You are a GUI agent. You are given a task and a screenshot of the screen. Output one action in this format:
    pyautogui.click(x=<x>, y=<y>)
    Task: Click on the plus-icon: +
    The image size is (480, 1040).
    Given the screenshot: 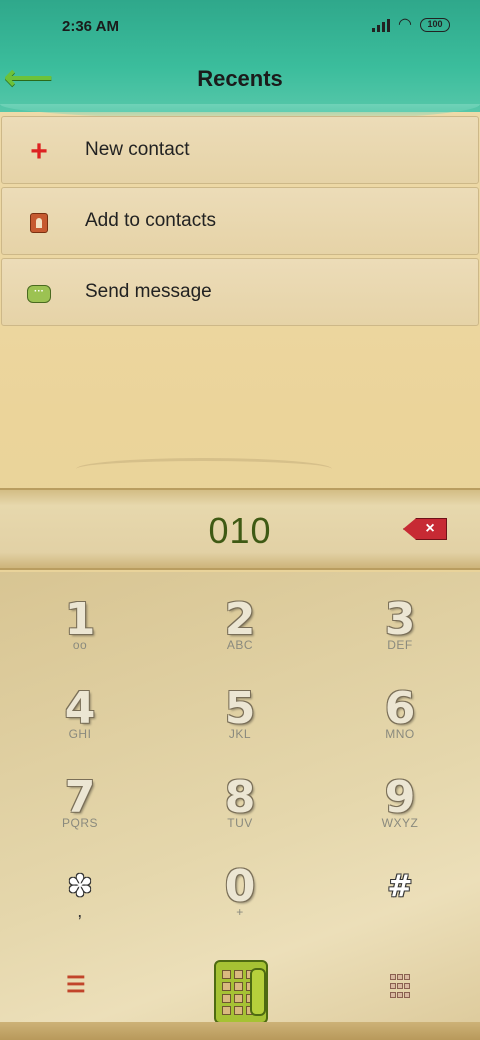 What is the action you would take?
    pyautogui.click(x=39, y=151)
    